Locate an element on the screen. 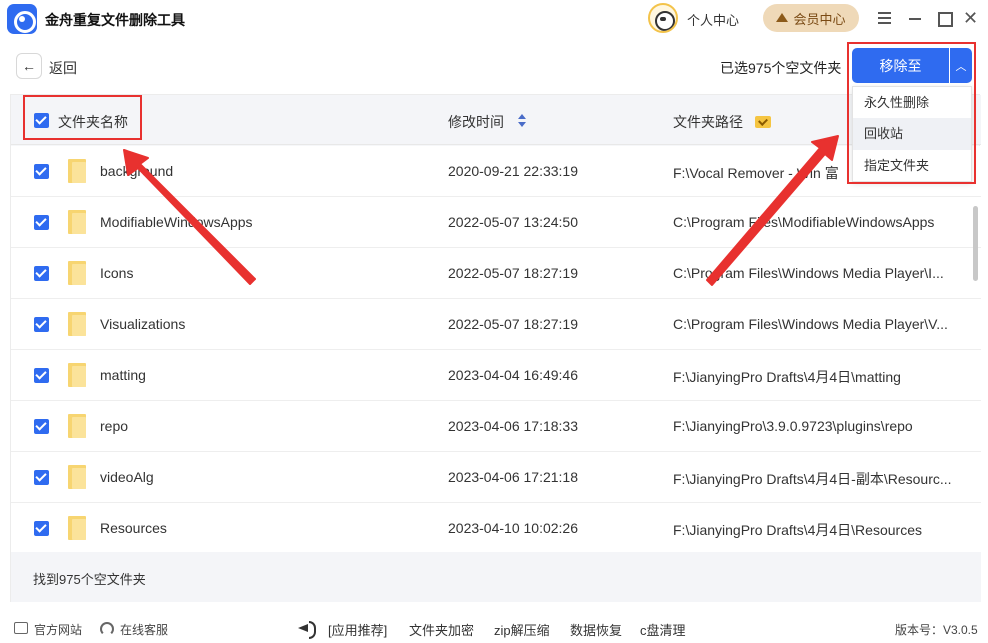  megaphone-icon is located at coordinates (307, 630).